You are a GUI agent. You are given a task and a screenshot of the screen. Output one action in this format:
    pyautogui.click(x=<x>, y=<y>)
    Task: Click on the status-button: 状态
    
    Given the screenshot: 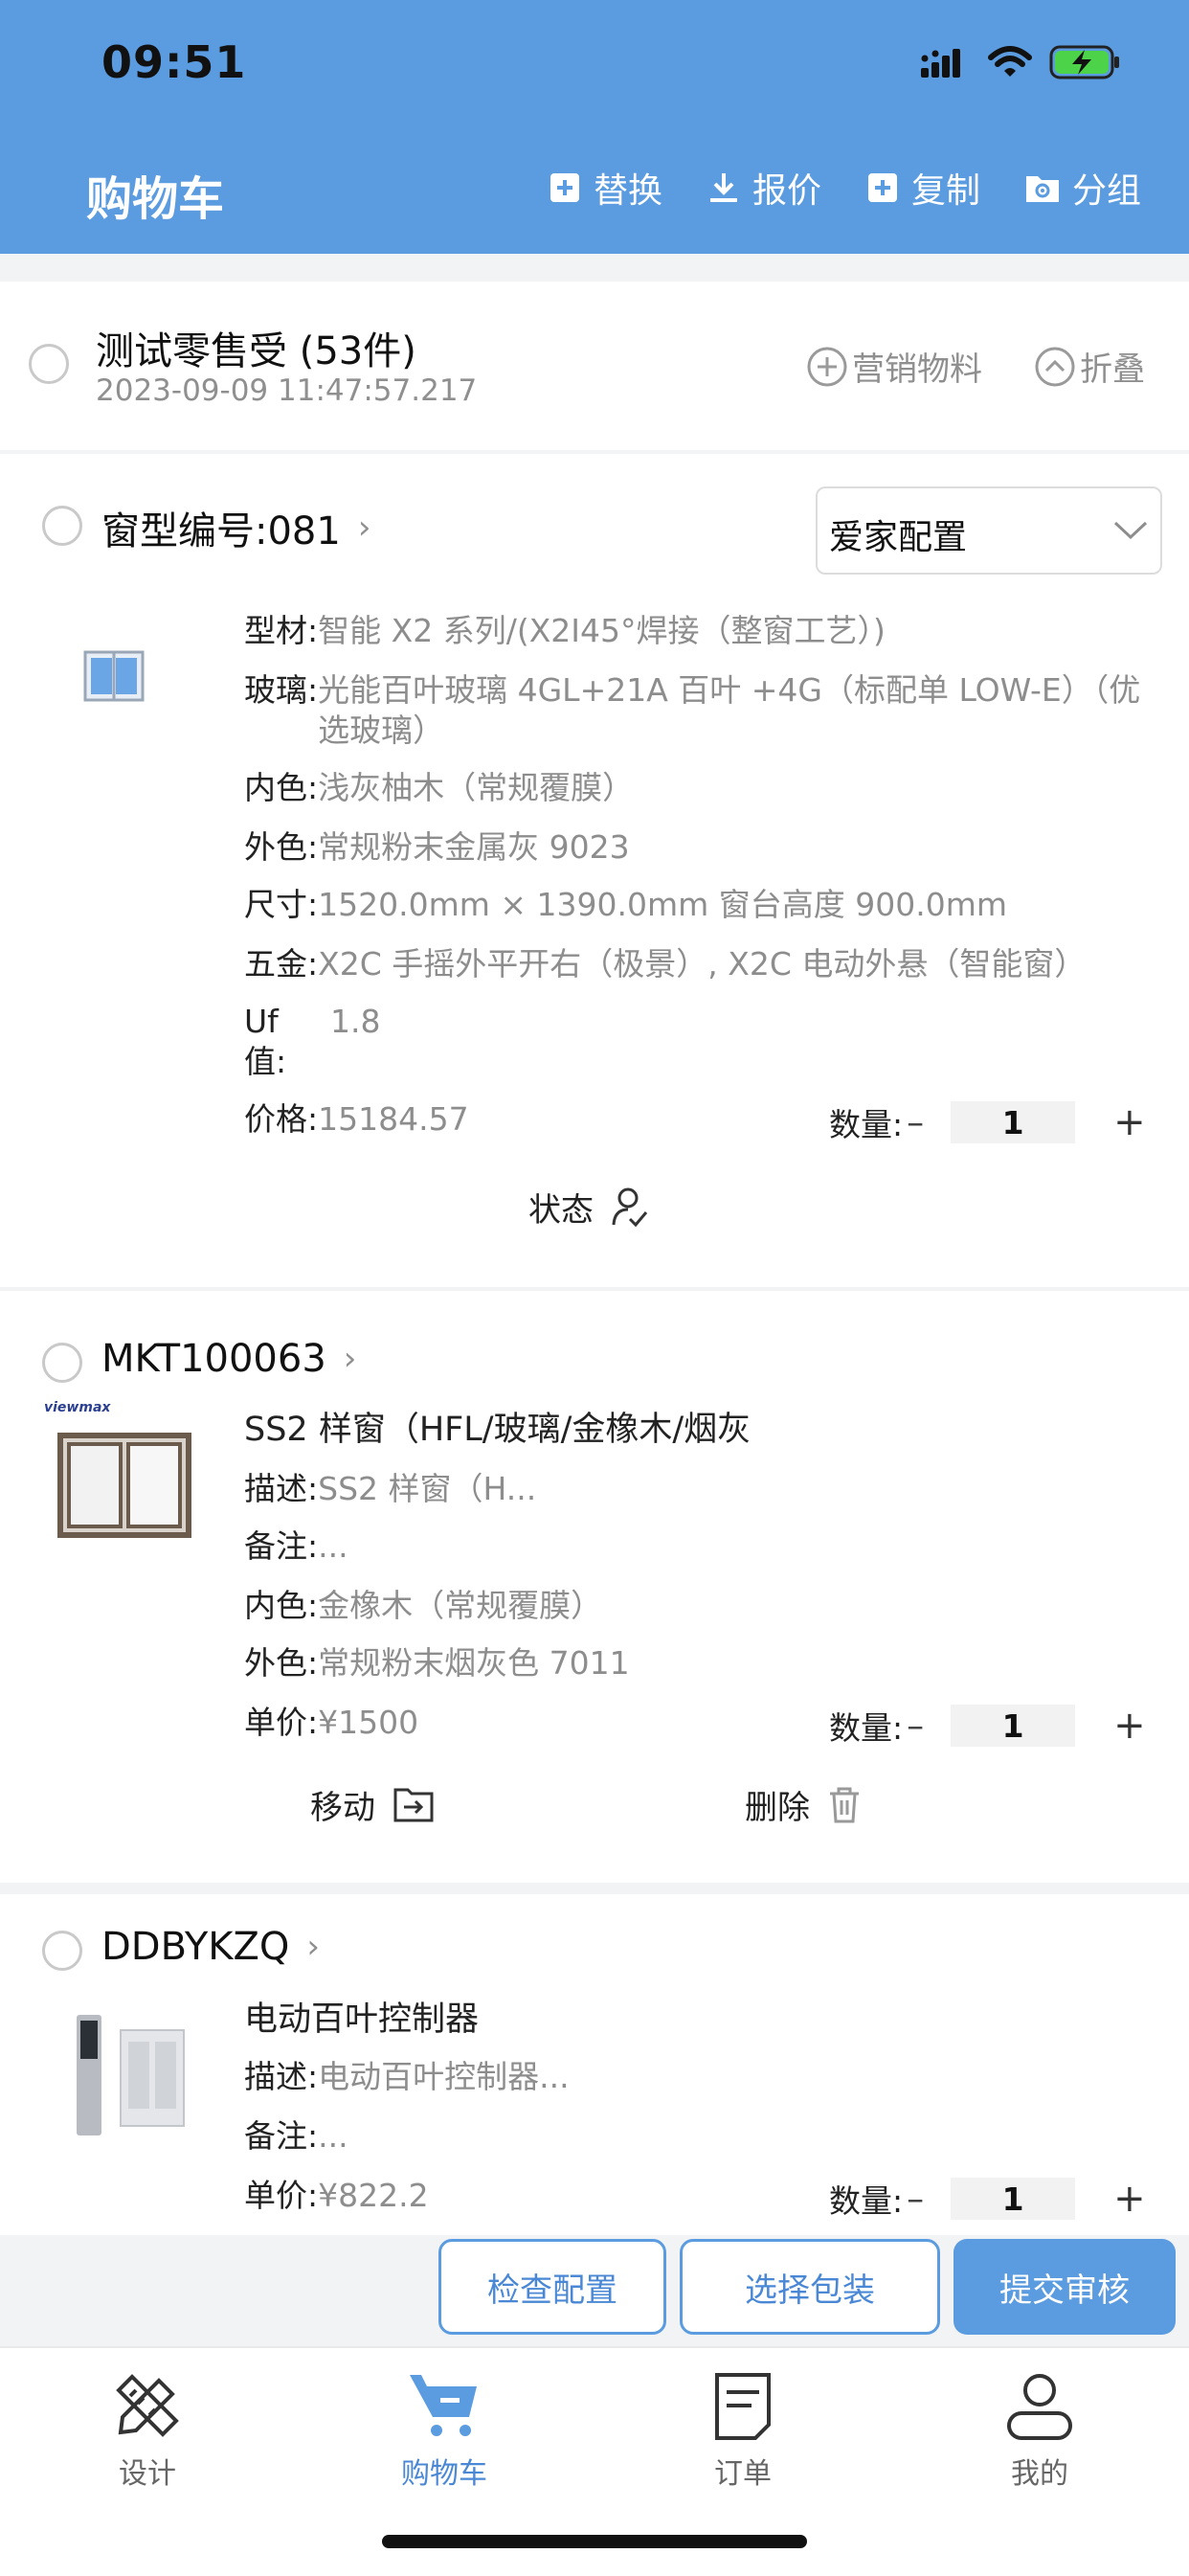 What is the action you would take?
    pyautogui.click(x=588, y=1207)
    